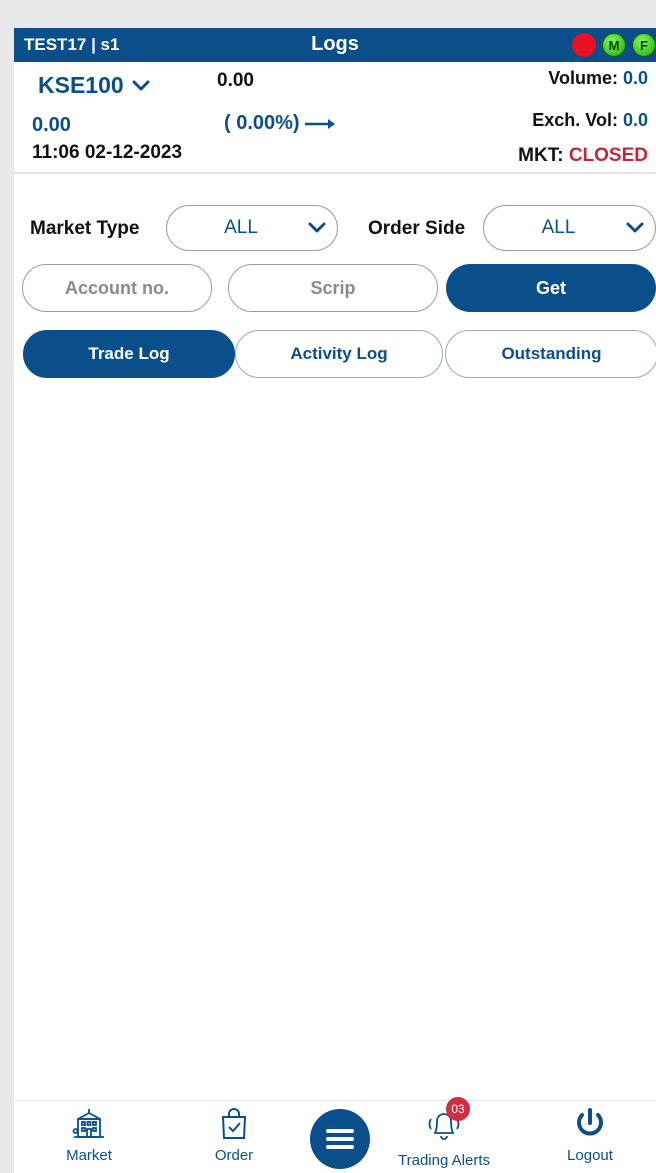  What do you see at coordinates (551, 288) in the screenshot?
I see `get-button: Get` at bounding box center [551, 288].